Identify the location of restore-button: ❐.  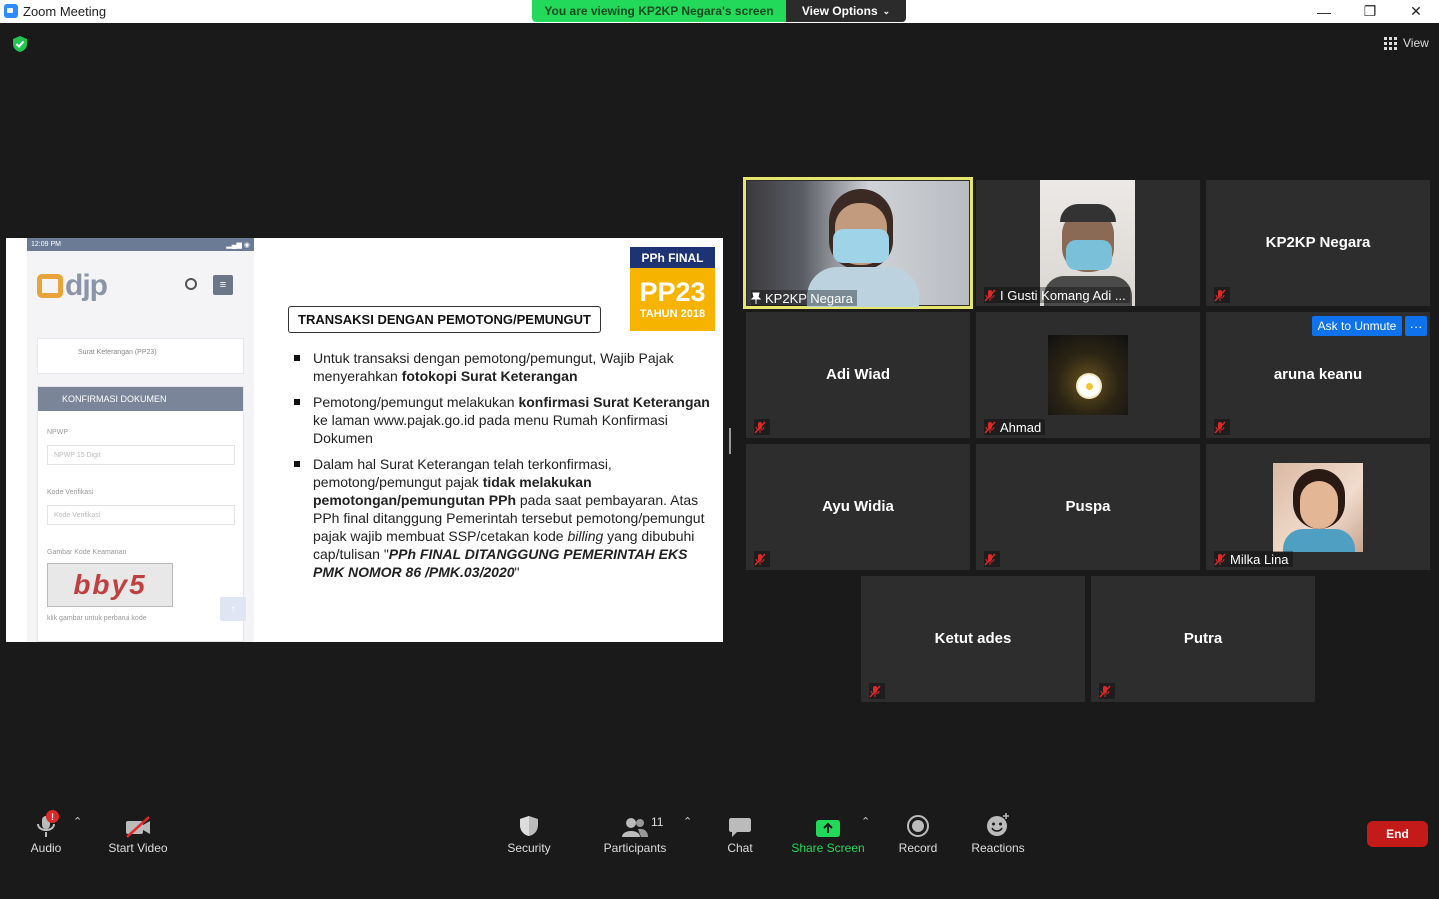
(1370, 11).